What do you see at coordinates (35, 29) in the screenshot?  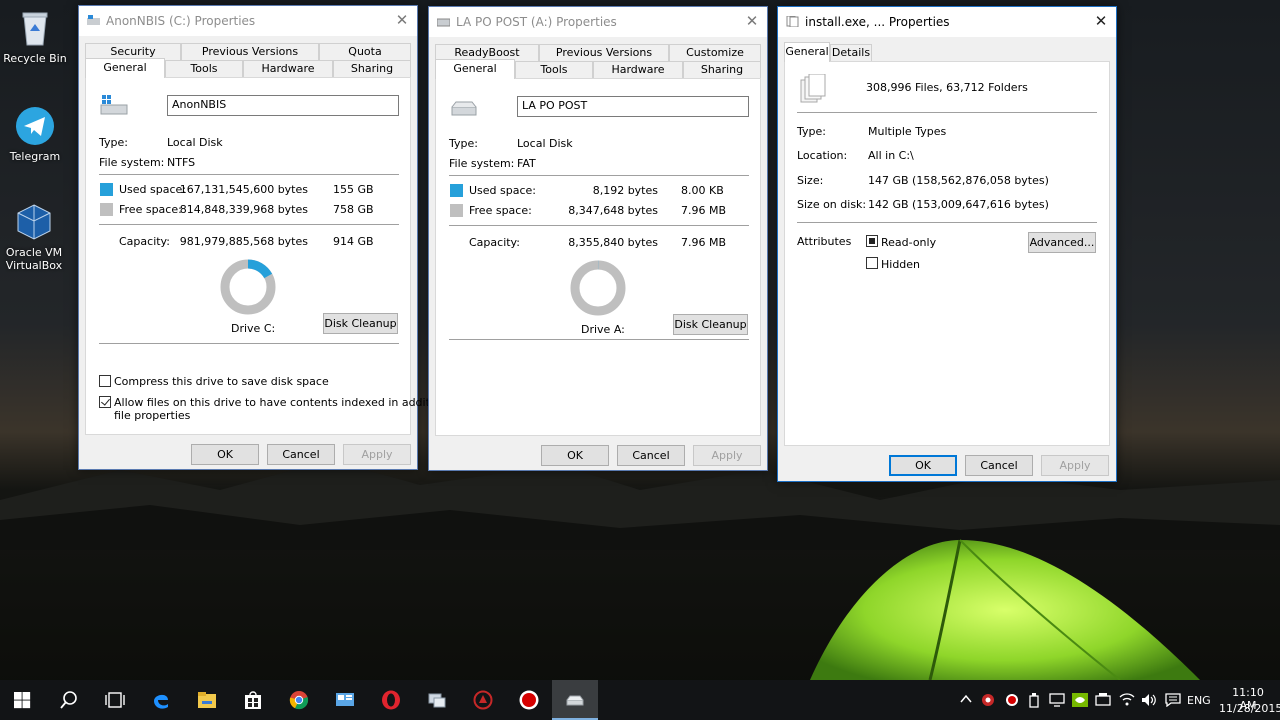 I see `recycle-bin-icon` at bounding box center [35, 29].